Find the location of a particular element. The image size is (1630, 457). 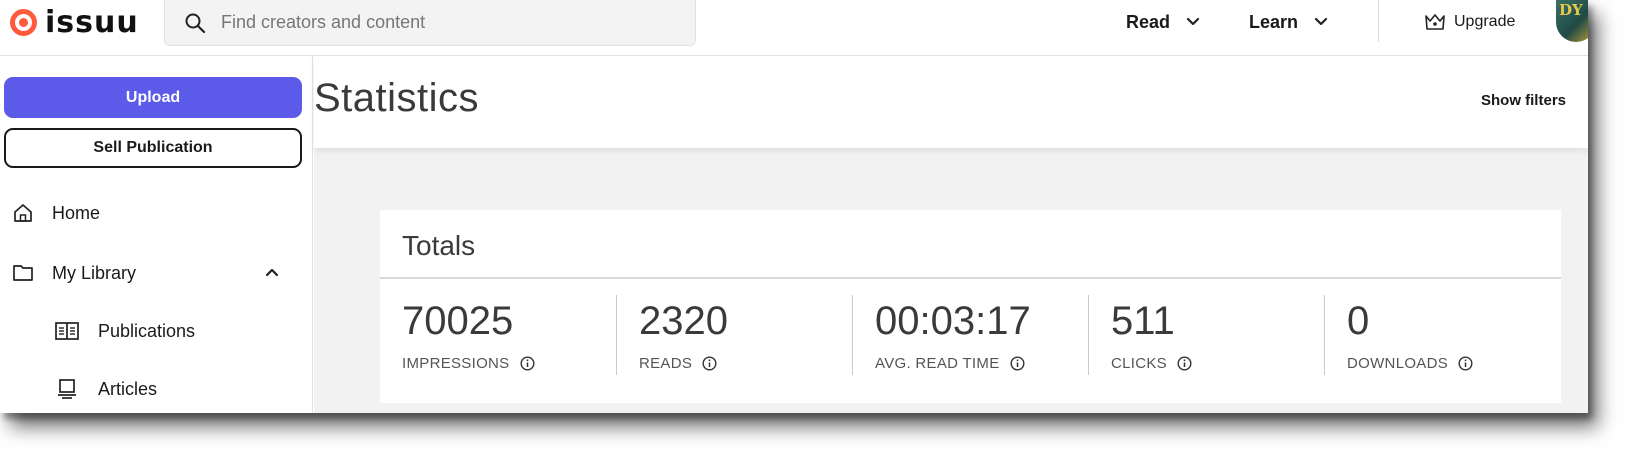

stat-reads: 2320 READS is located at coordinates (734, 335).